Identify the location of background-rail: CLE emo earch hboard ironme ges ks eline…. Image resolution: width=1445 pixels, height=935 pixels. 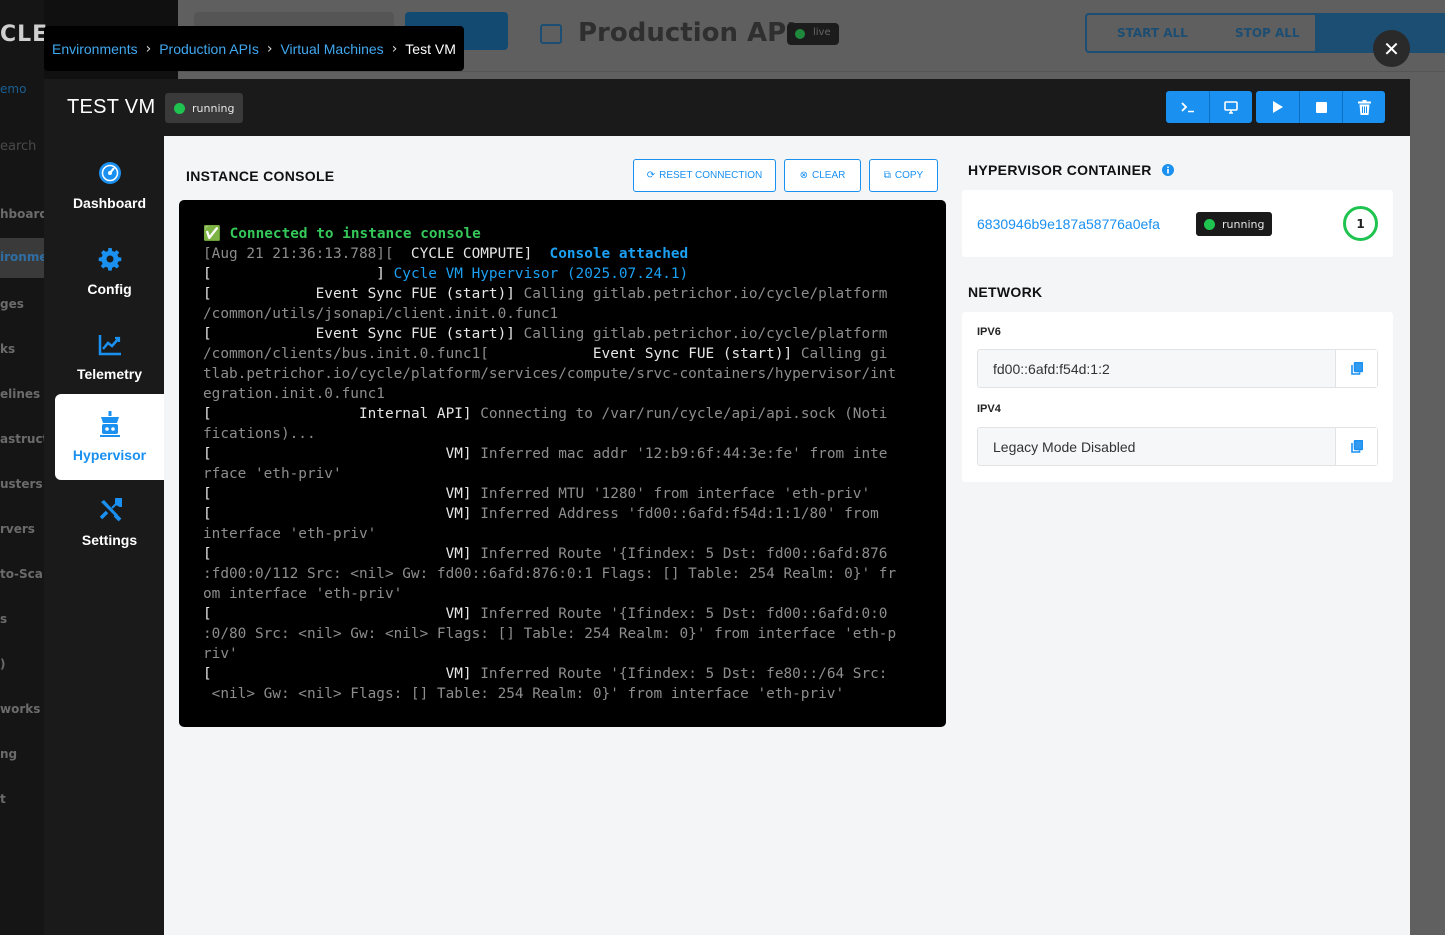
(24, 467).